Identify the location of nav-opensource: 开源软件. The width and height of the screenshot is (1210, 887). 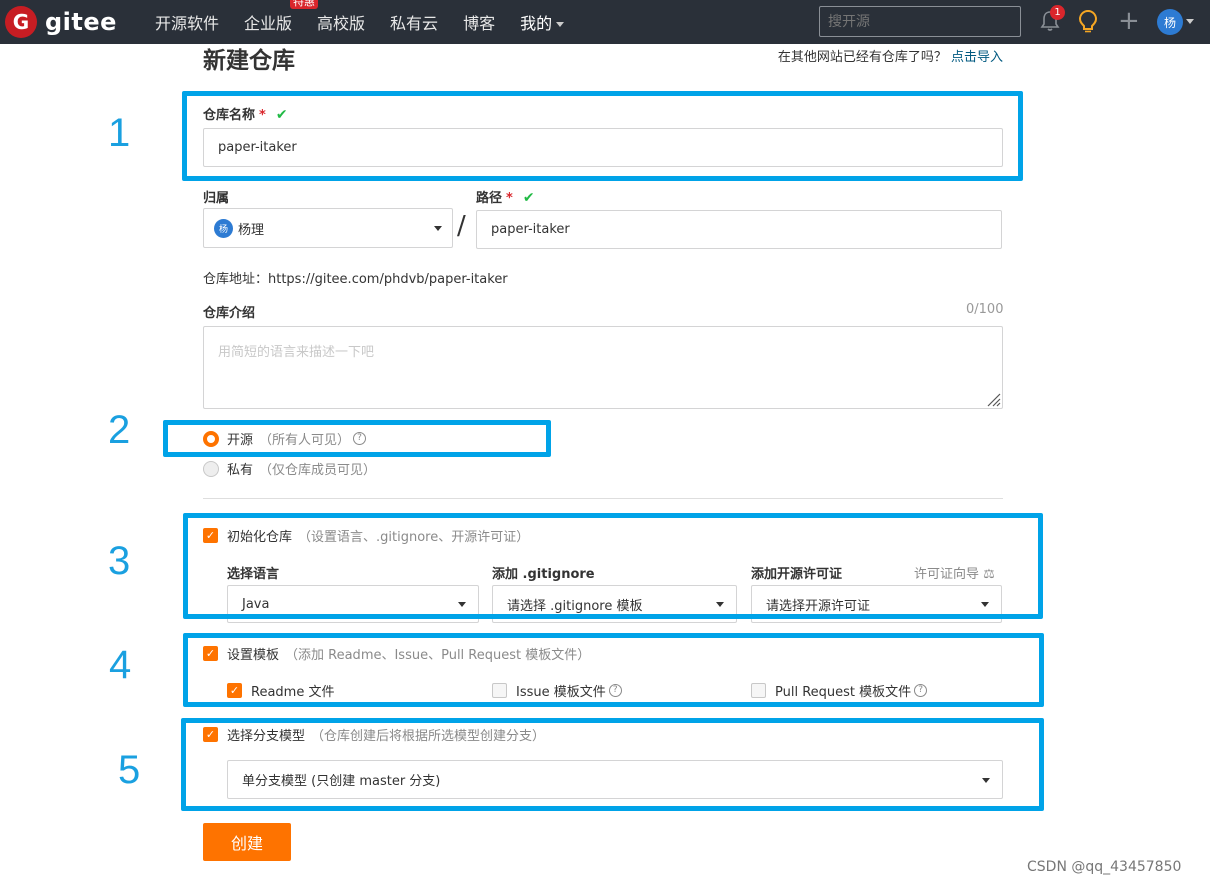
(187, 22).